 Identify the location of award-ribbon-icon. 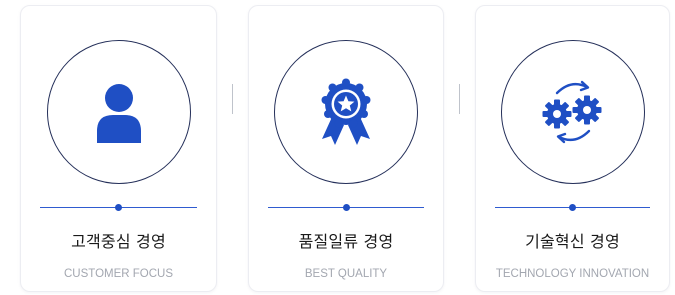
(346, 111).